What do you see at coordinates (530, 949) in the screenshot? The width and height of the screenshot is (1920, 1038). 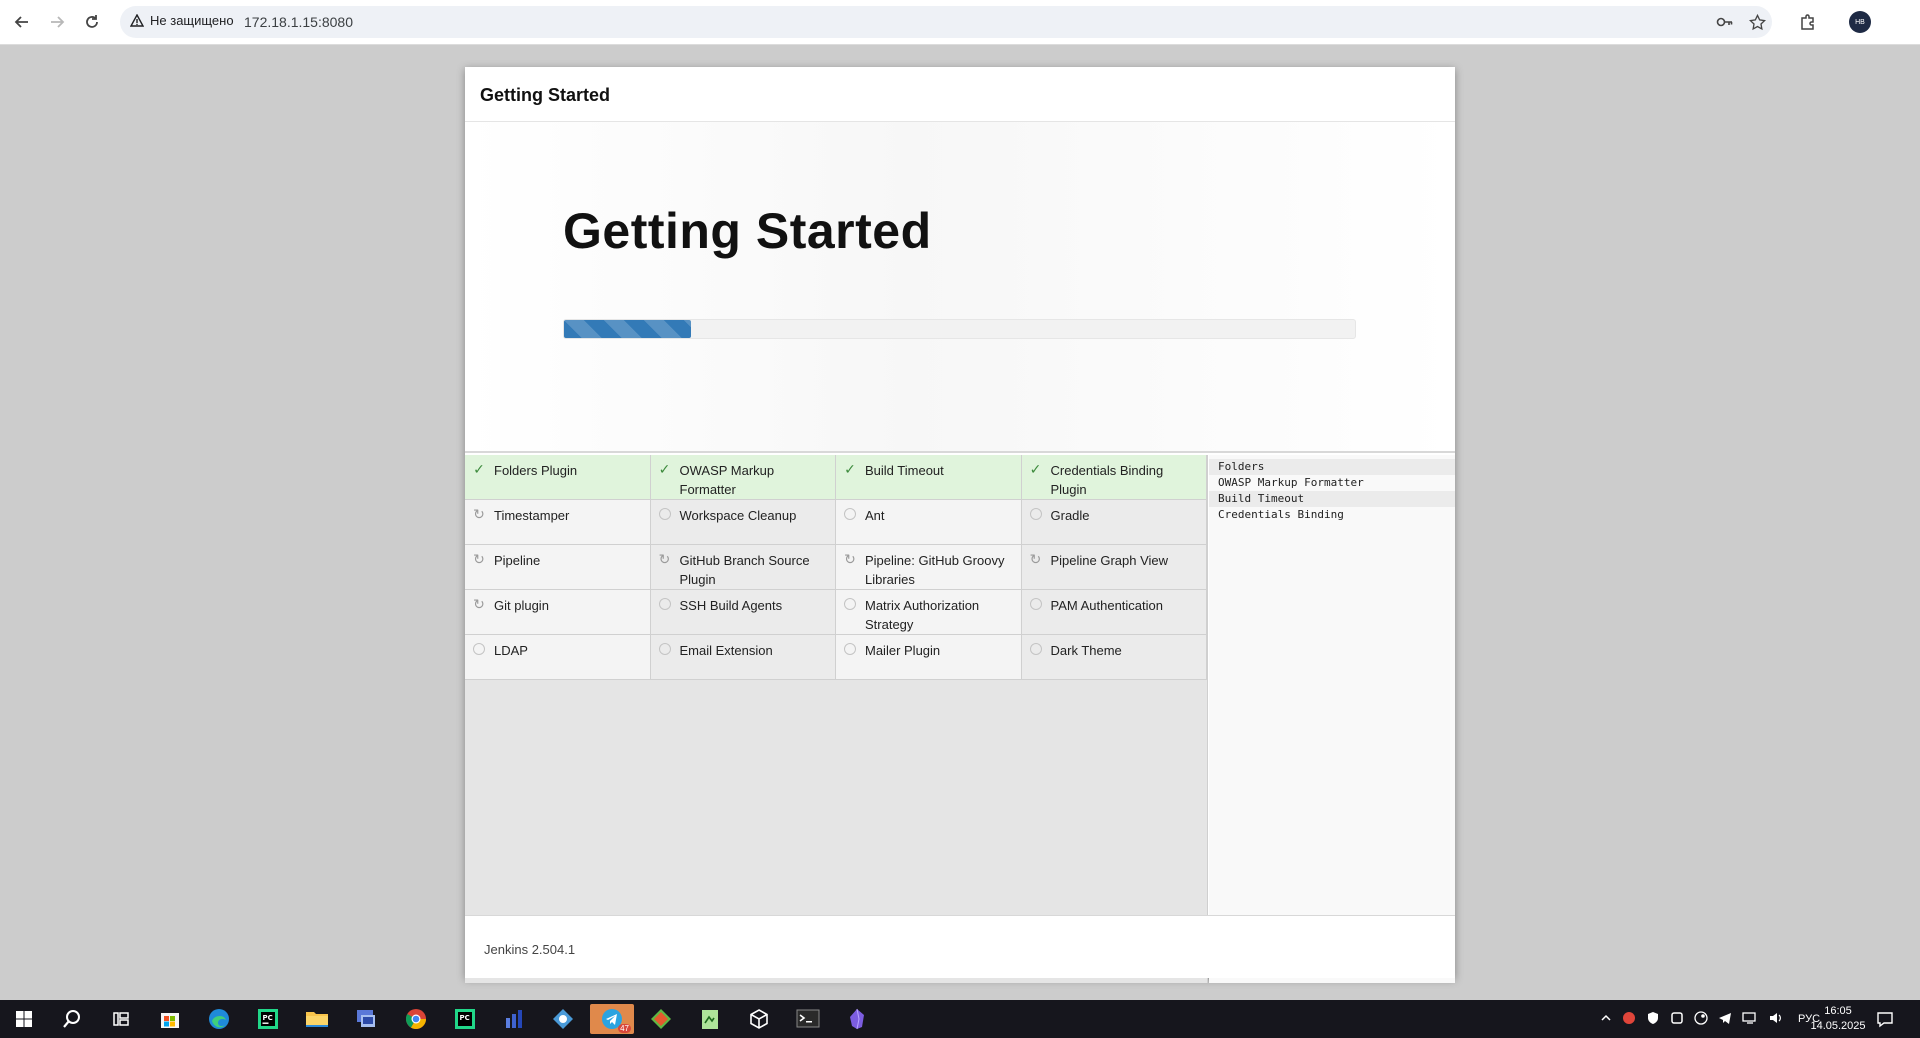 I see `jenkins-version: Jenkins 2.504.1` at bounding box center [530, 949].